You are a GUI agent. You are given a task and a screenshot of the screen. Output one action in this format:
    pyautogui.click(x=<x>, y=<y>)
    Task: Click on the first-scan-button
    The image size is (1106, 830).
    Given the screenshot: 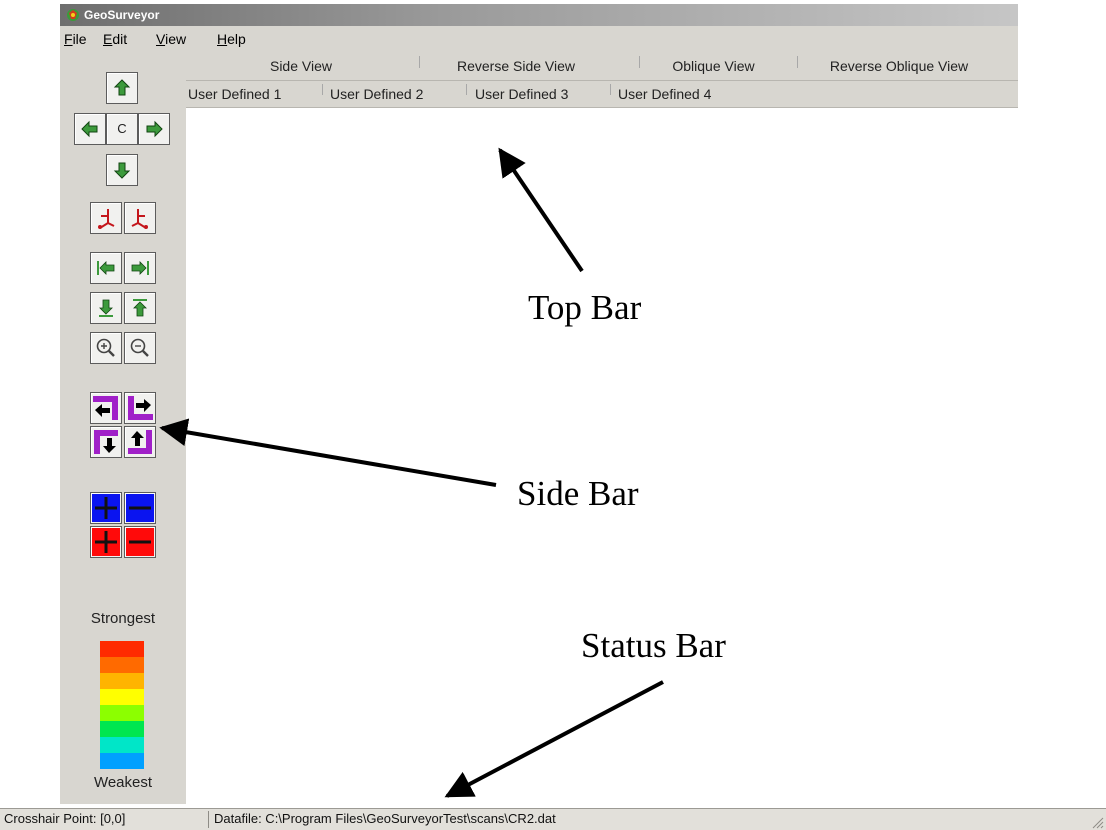 What is the action you would take?
    pyautogui.click(x=106, y=268)
    